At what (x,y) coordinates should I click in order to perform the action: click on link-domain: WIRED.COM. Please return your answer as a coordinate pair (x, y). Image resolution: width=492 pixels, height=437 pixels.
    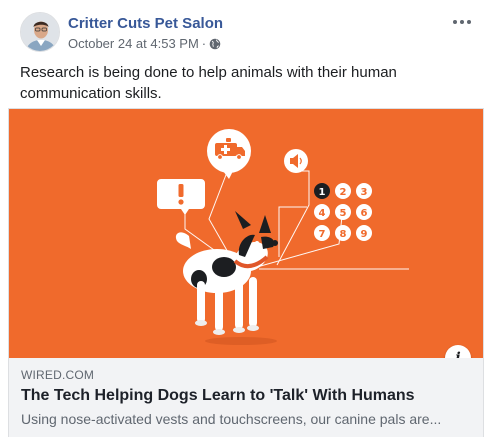
    Looking at the image, I should click on (58, 375).